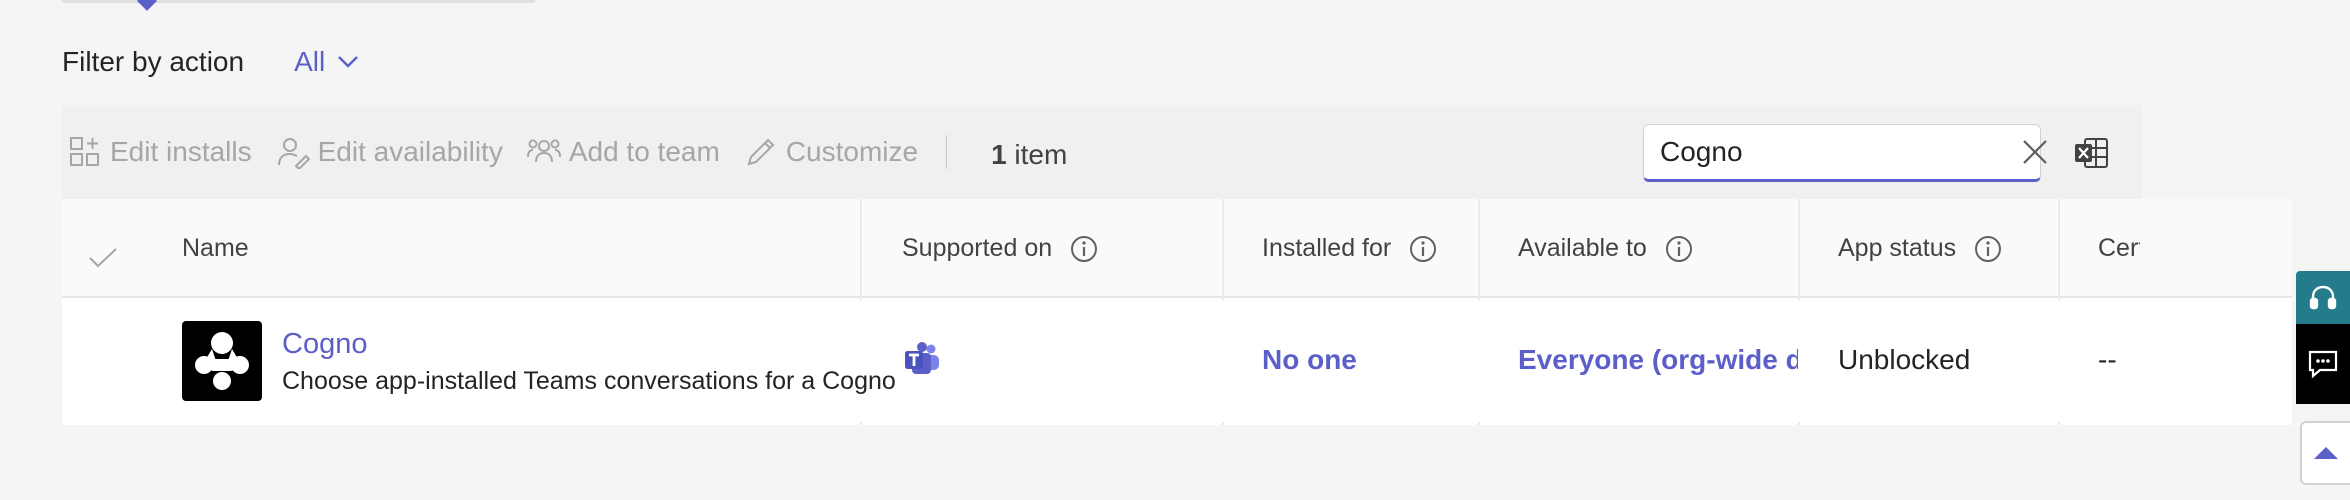  Describe the element at coordinates (147, 5) in the screenshot. I see `active-tab-indicator` at that location.